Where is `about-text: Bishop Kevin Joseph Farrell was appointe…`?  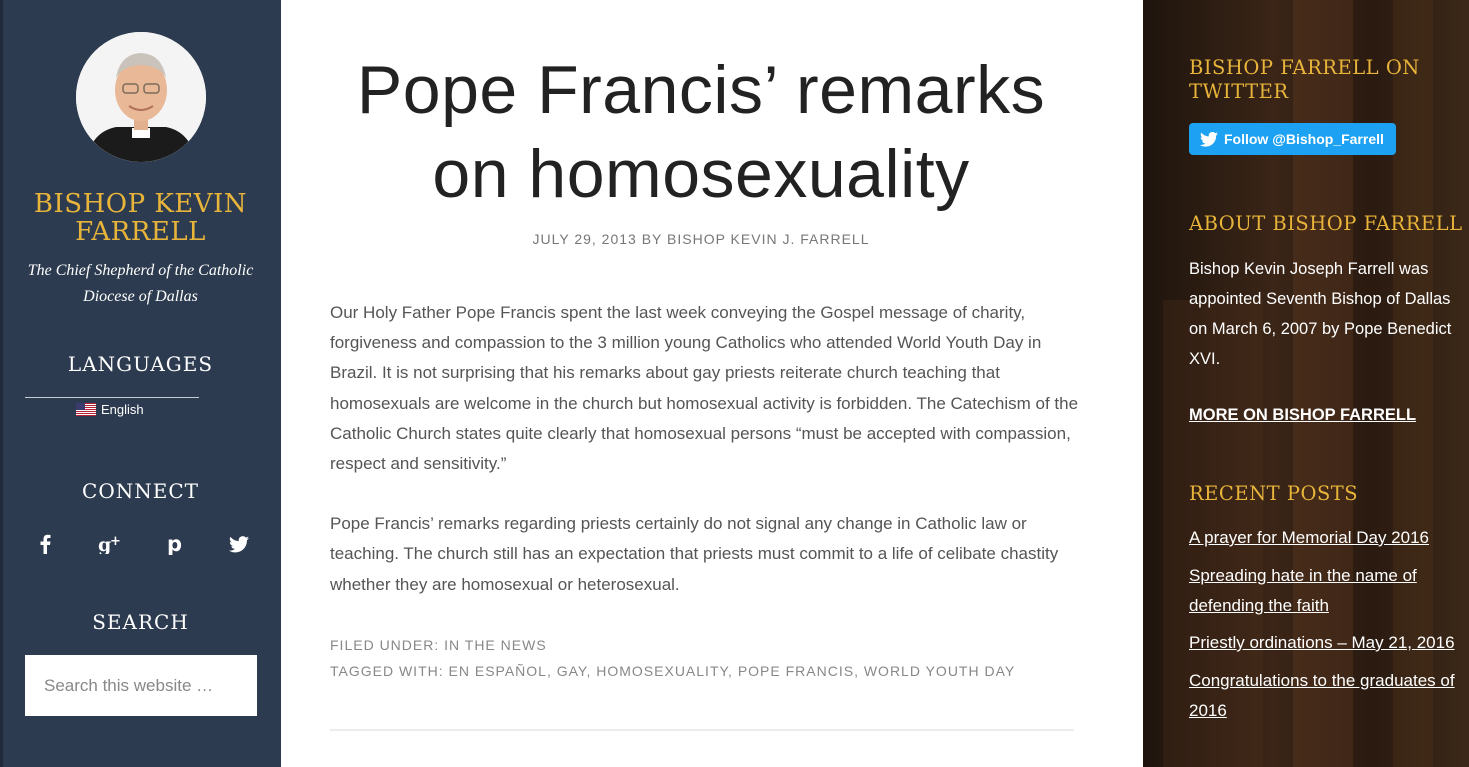
about-text: Bishop Kevin Joseph Farrell was appointe… is located at coordinates (1320, 314).